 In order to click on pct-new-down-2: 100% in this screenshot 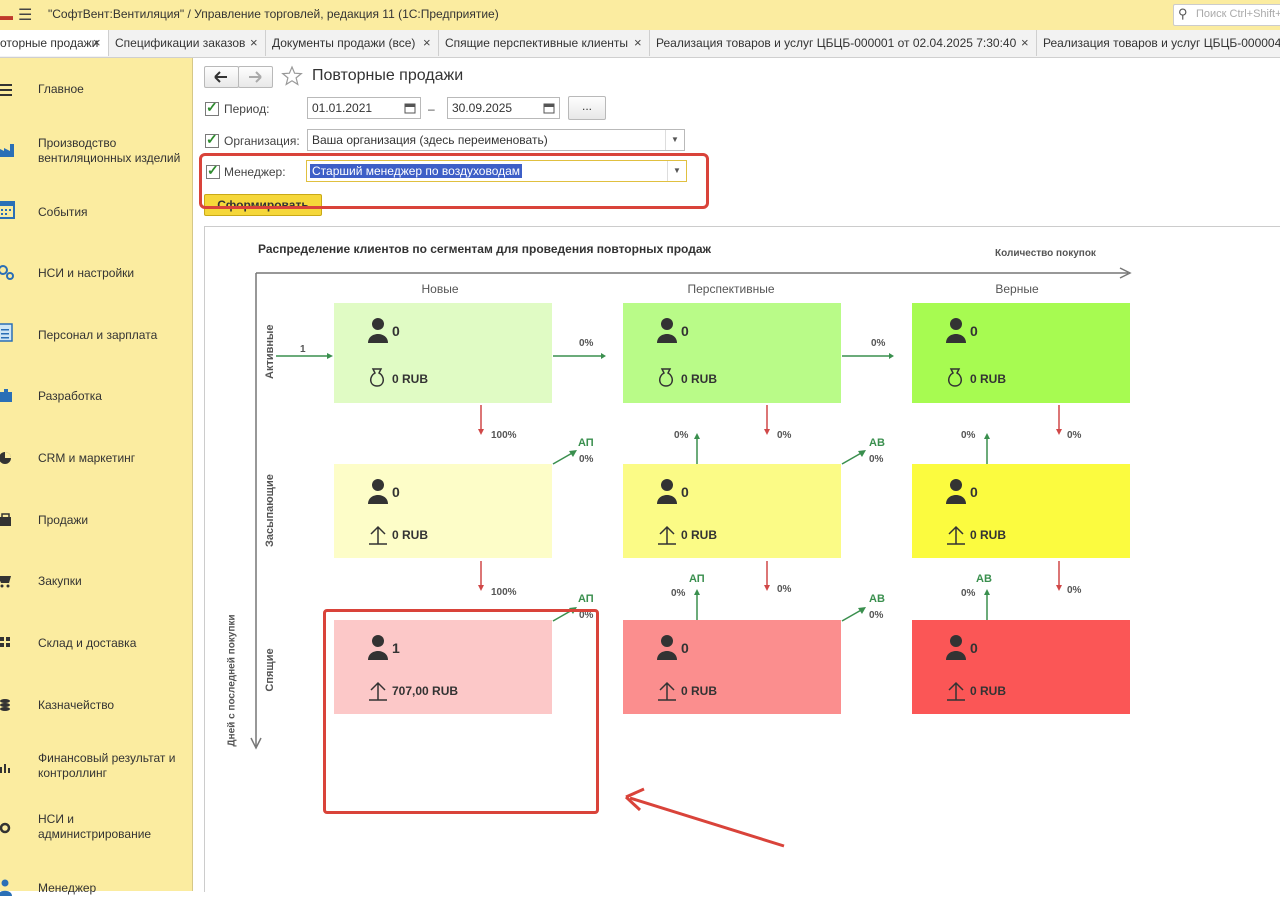, I will do `click(504, 592)`.